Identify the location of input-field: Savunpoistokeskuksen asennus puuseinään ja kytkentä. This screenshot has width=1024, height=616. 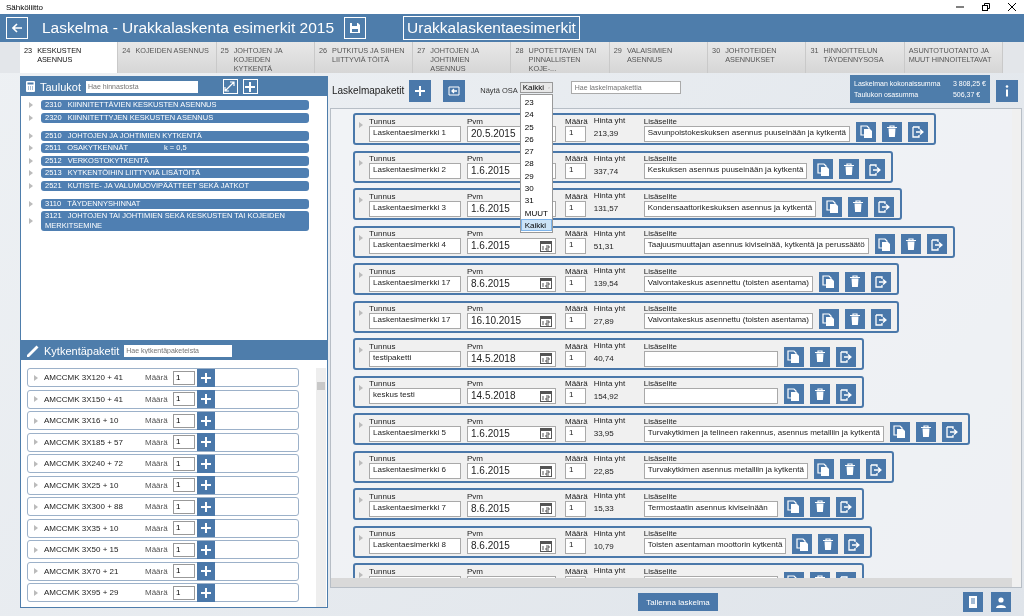
(747, 133).